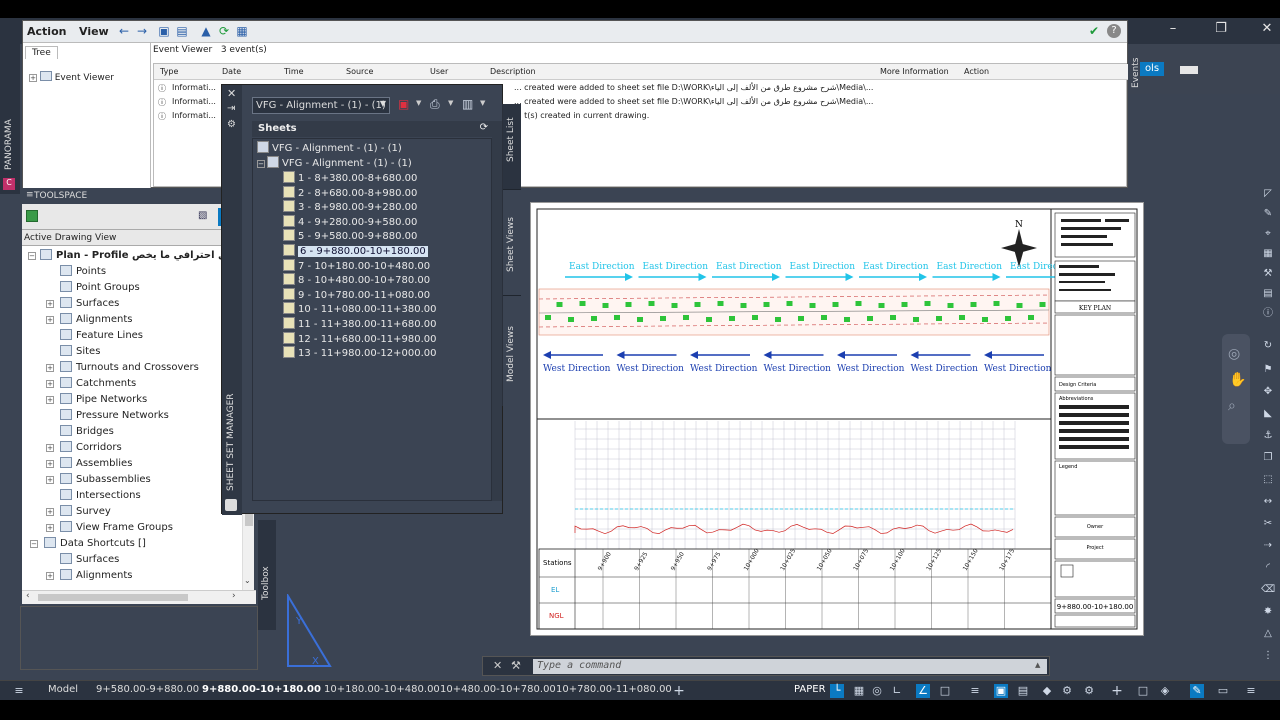 This screenshot has width=1280, height=720. I want to click on export-icon: ▦, so click(242, 31).